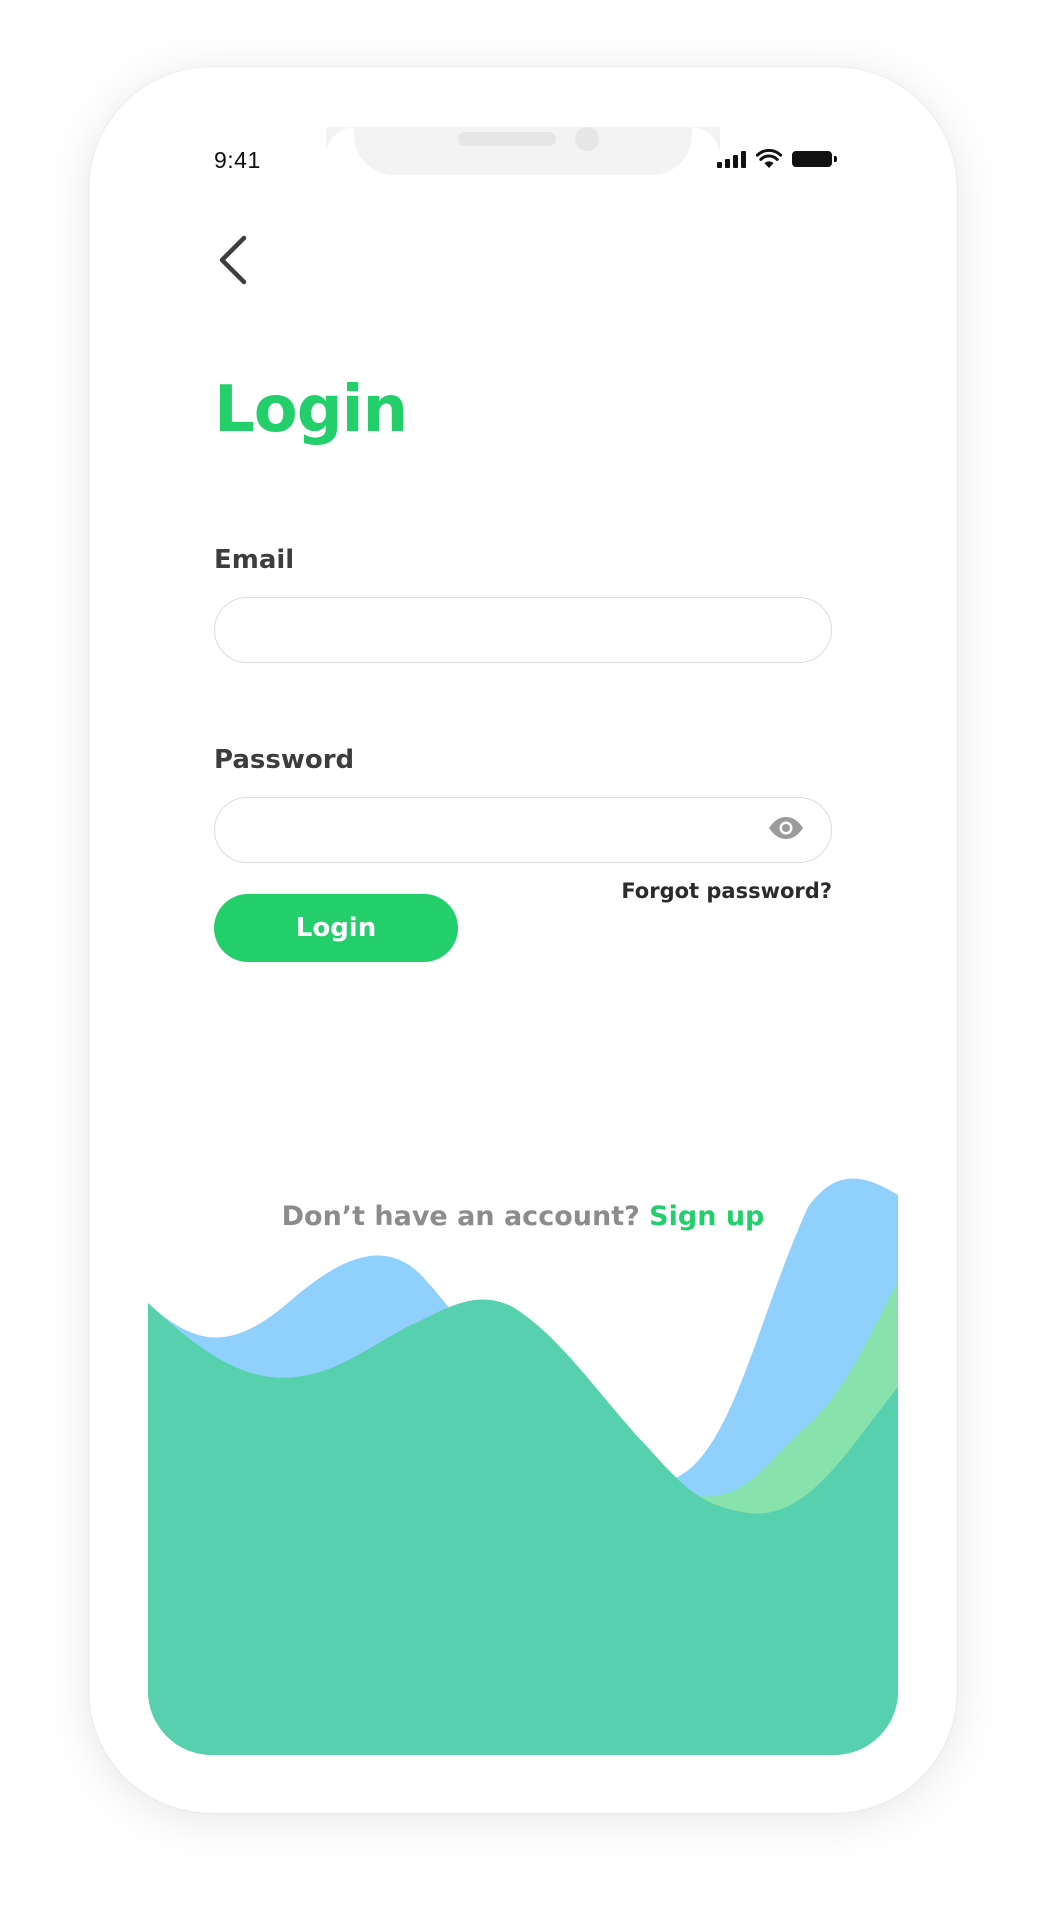  Describe the element at coordinates (523, 630) in the screenshot. I see `email-field` at that location.